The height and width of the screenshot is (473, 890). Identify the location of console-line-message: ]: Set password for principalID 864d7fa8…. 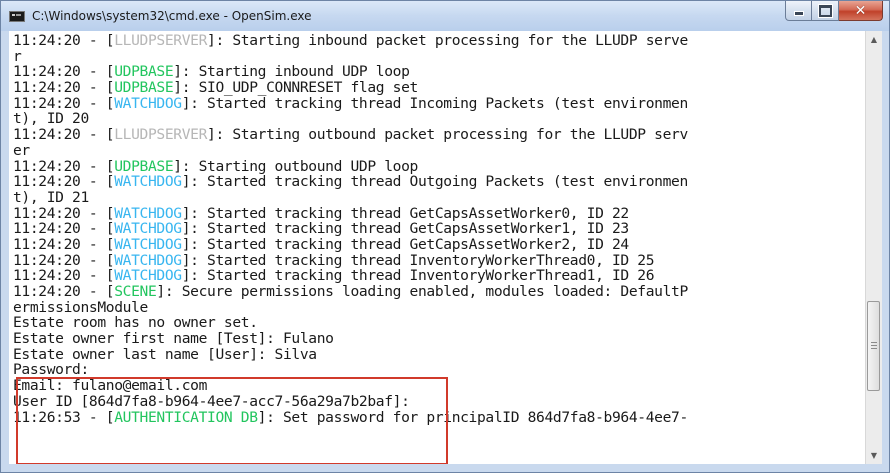
(473, 417).